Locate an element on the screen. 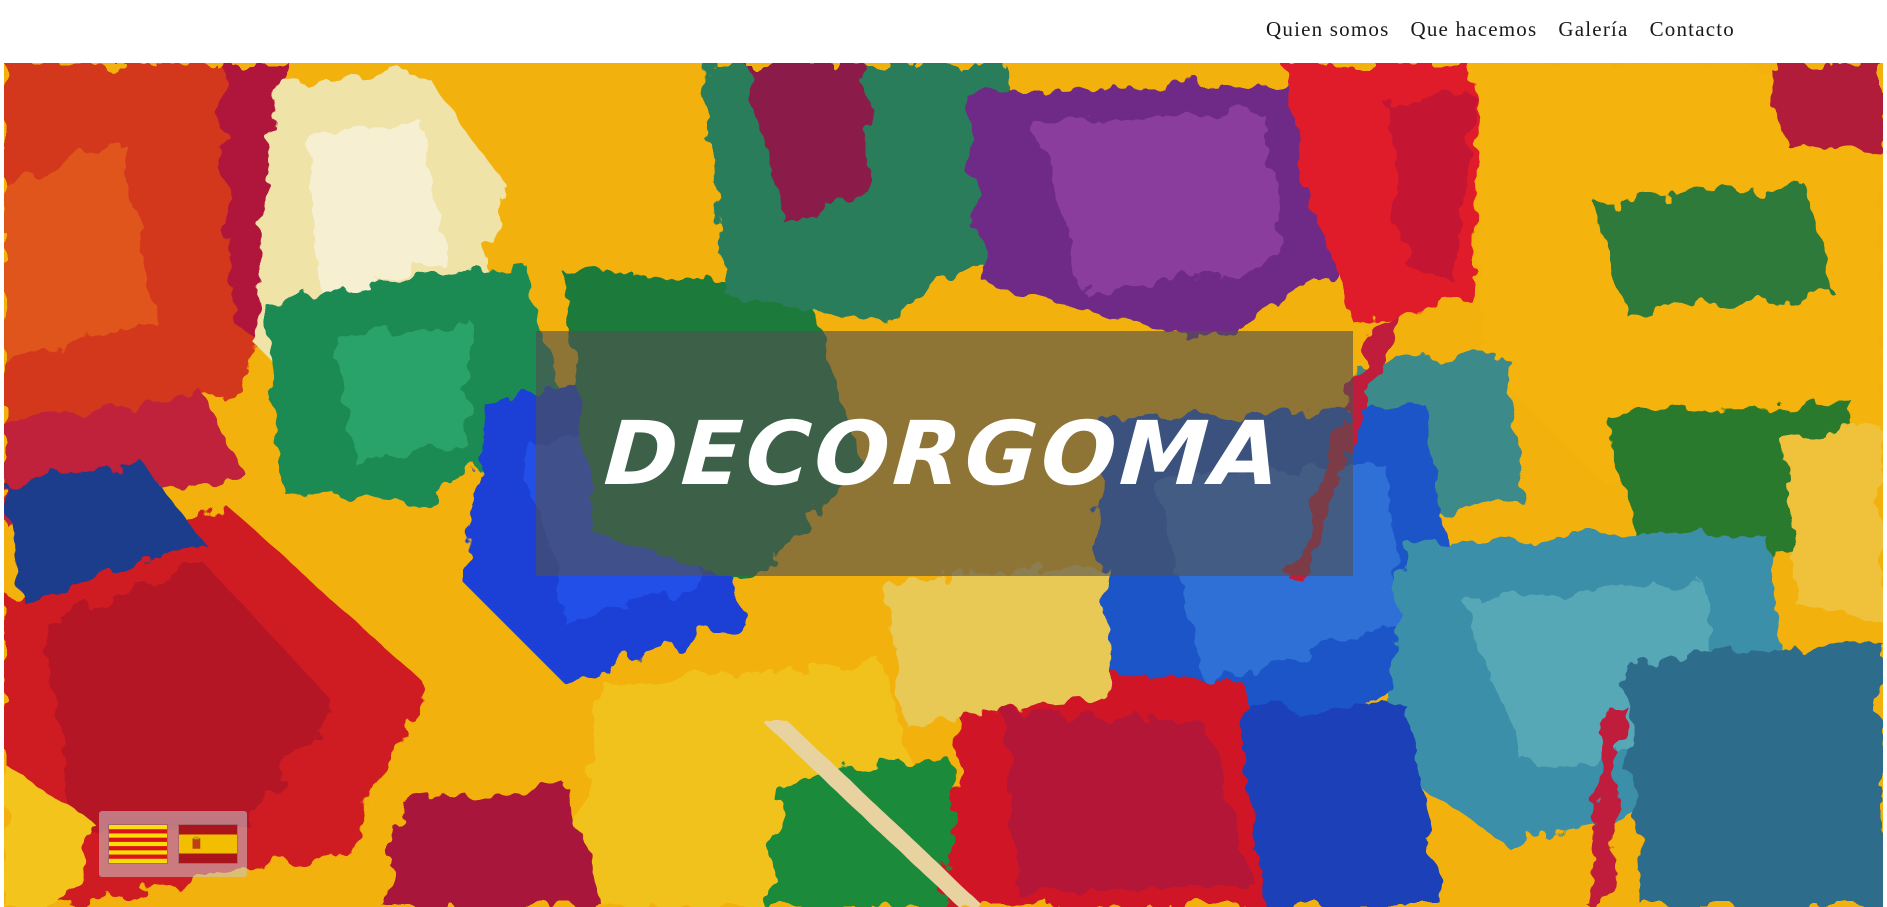 The height and width of the screenshot is (907, 1887). nav-link-quien-somos: Quien somos is located at coordinates (1327, 29).